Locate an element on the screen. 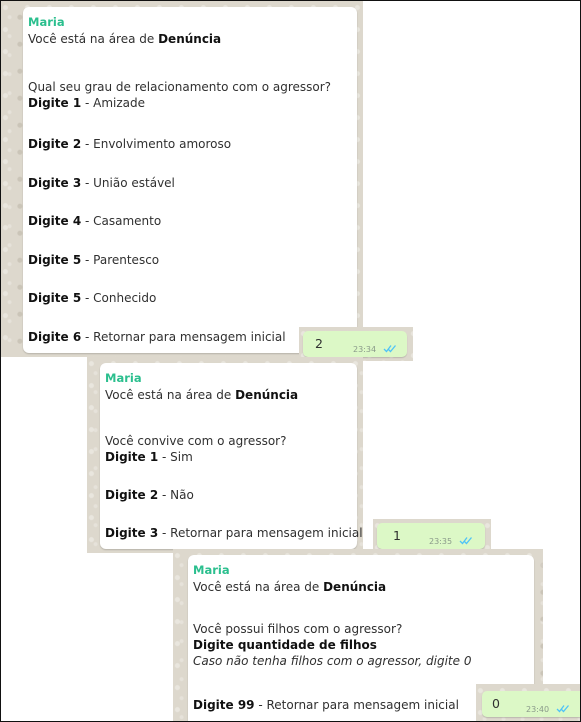 This screenshot has width=581, height=722. option-2: Digite 2 - Não is located at coordinates (149, 495).